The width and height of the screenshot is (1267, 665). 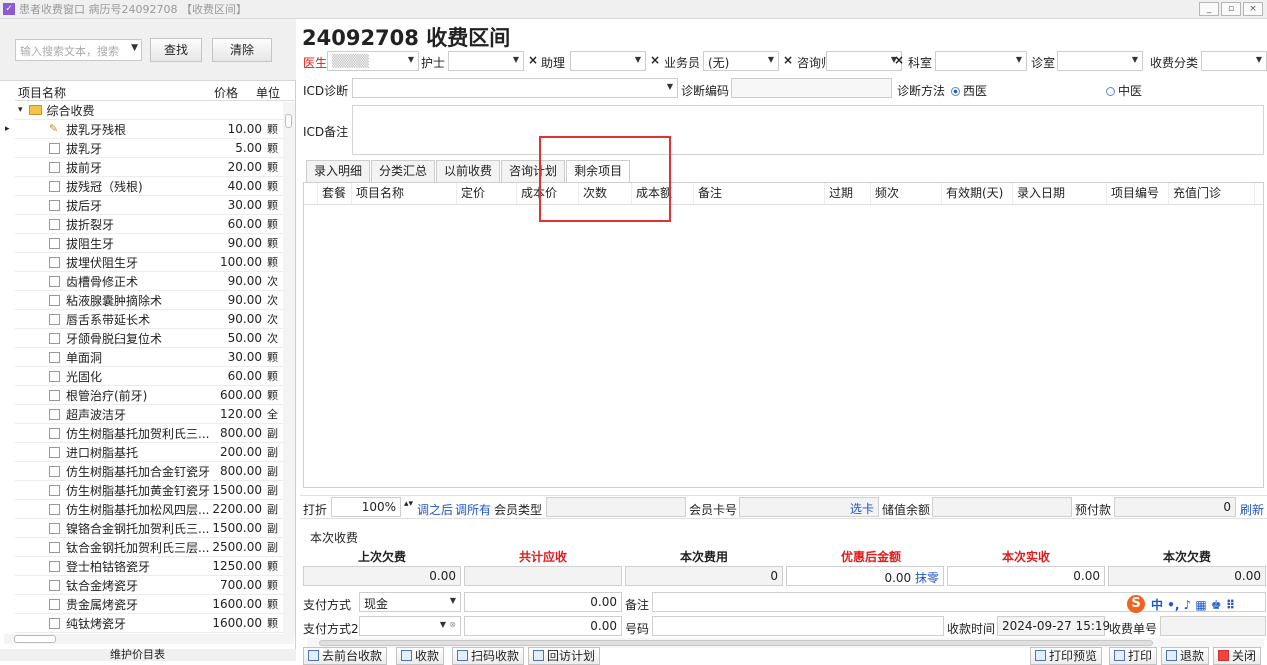 What do you see at coordinates (150, 452) in the screenshot?
I see `list-item: 进口树脂基托 200.00 副` at bounding box center [150, 452].